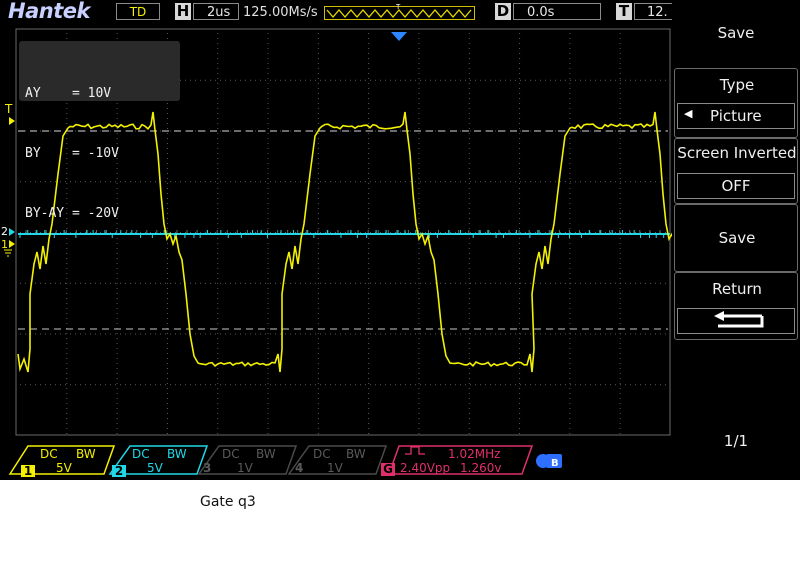 The height and width of the screenshot is (575, 800). Describe the element at coordinates (481, 468) in the screenshot. I see `generator-offset: 1.260v` at that location.